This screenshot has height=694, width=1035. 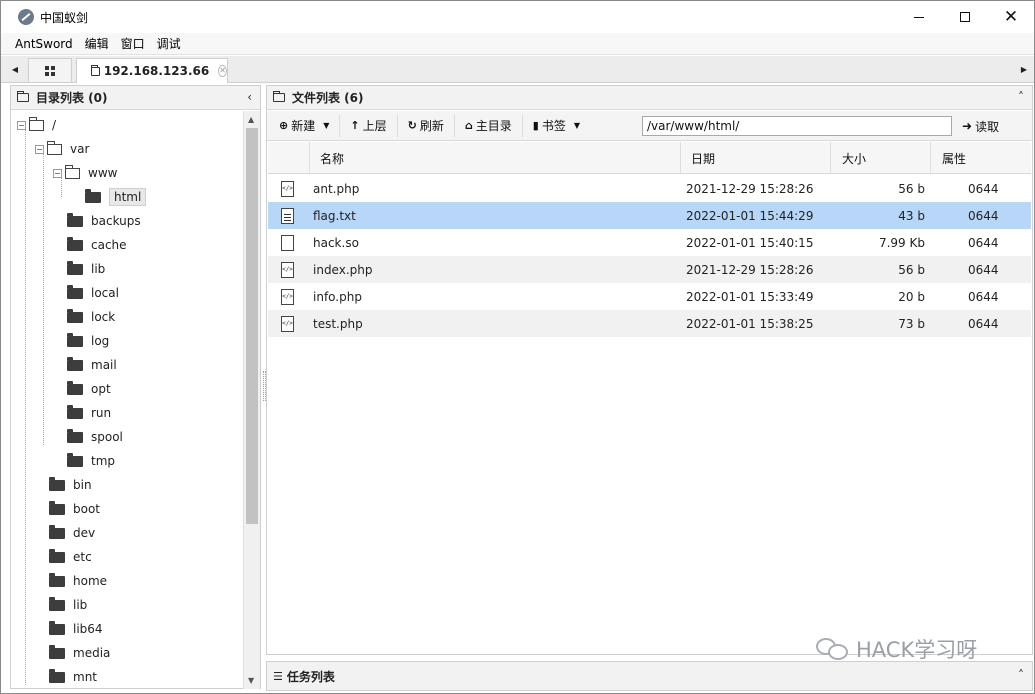 What do you see at coordinates (25, 405) in the screenshot?
I see `tree-connector` at bounding box center [25, 405].